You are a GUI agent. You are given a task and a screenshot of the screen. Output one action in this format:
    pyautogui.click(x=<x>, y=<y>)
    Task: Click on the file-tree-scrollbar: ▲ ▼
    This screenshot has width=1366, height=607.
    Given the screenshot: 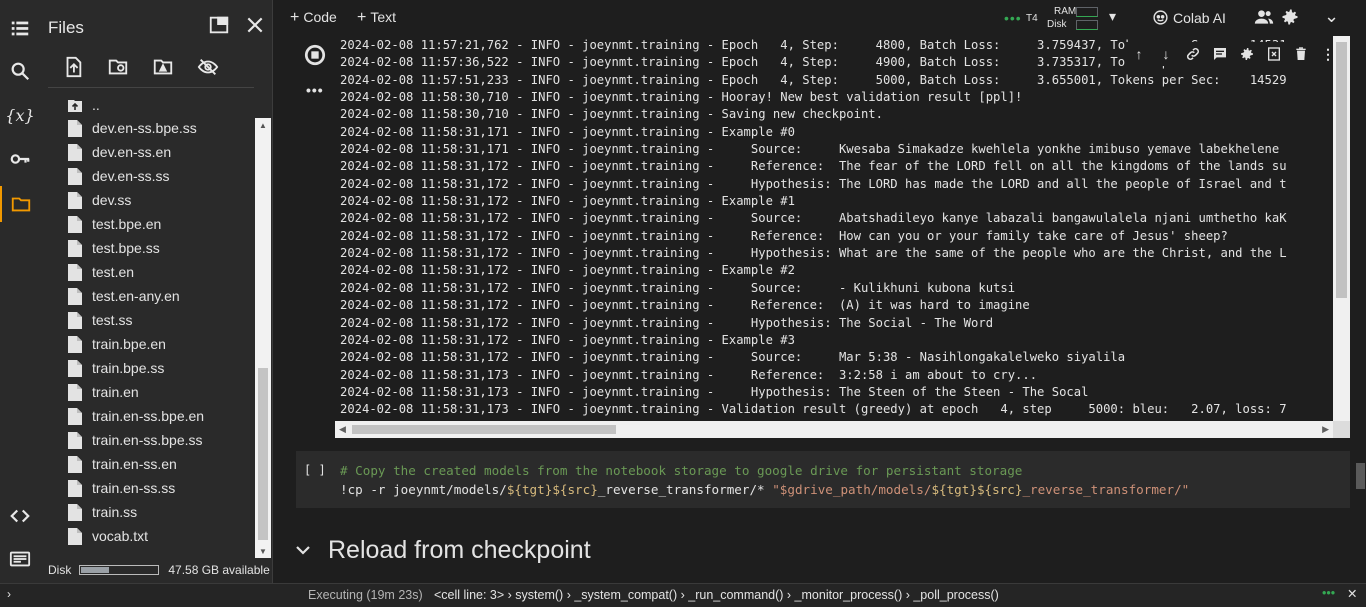 What is the action you would take?
    pyautogui.click(x=263, y=338)
    